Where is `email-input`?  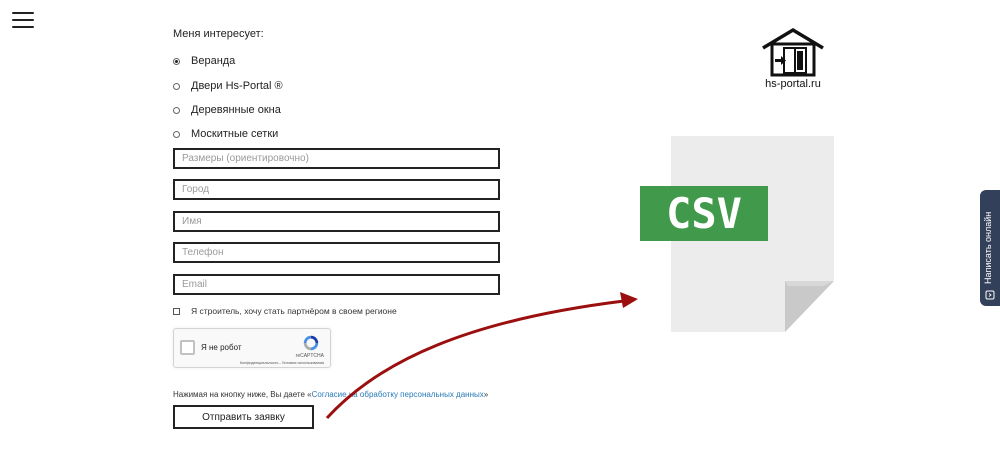
email-input is located at coordinates (336, 284).